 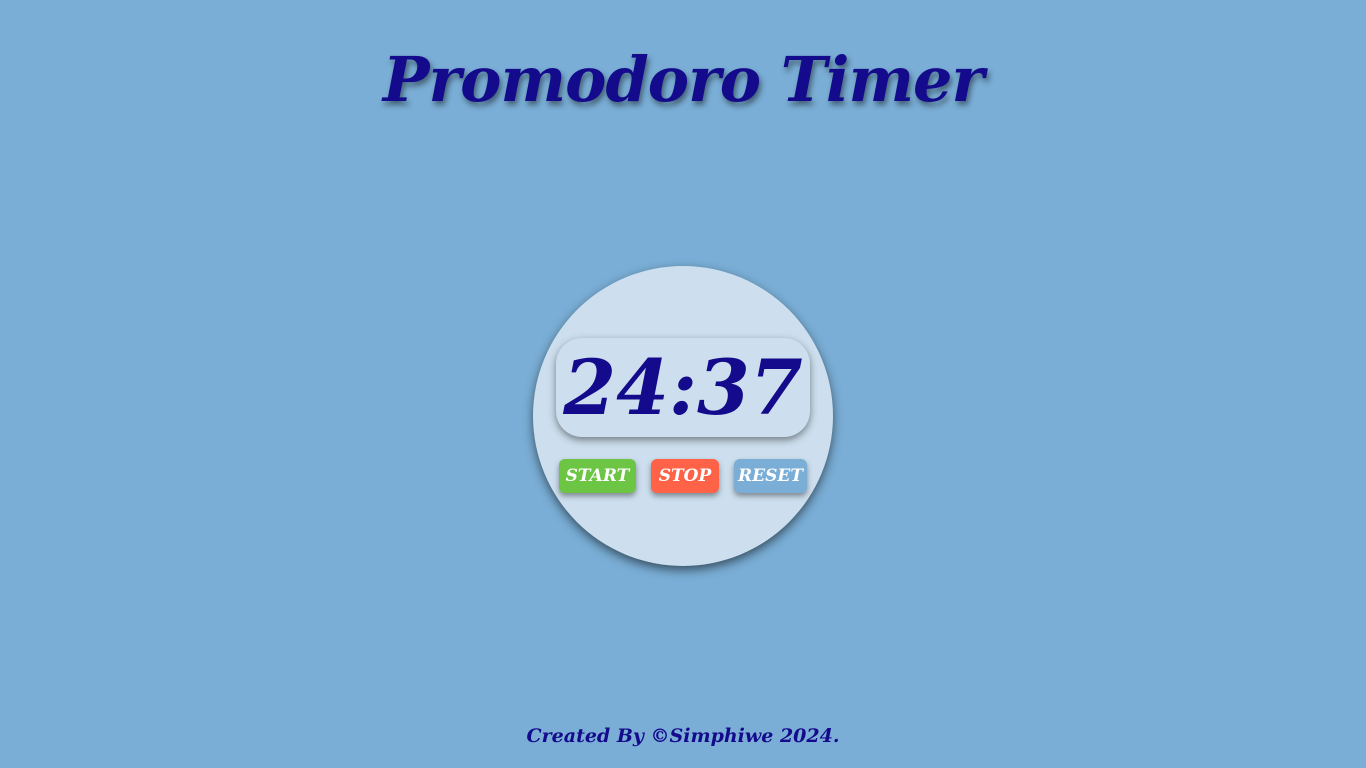 What do you see at coordinates (770, 476) in the screenshot?
I see `reset-button: RESET` at bounding box center [770, 476].